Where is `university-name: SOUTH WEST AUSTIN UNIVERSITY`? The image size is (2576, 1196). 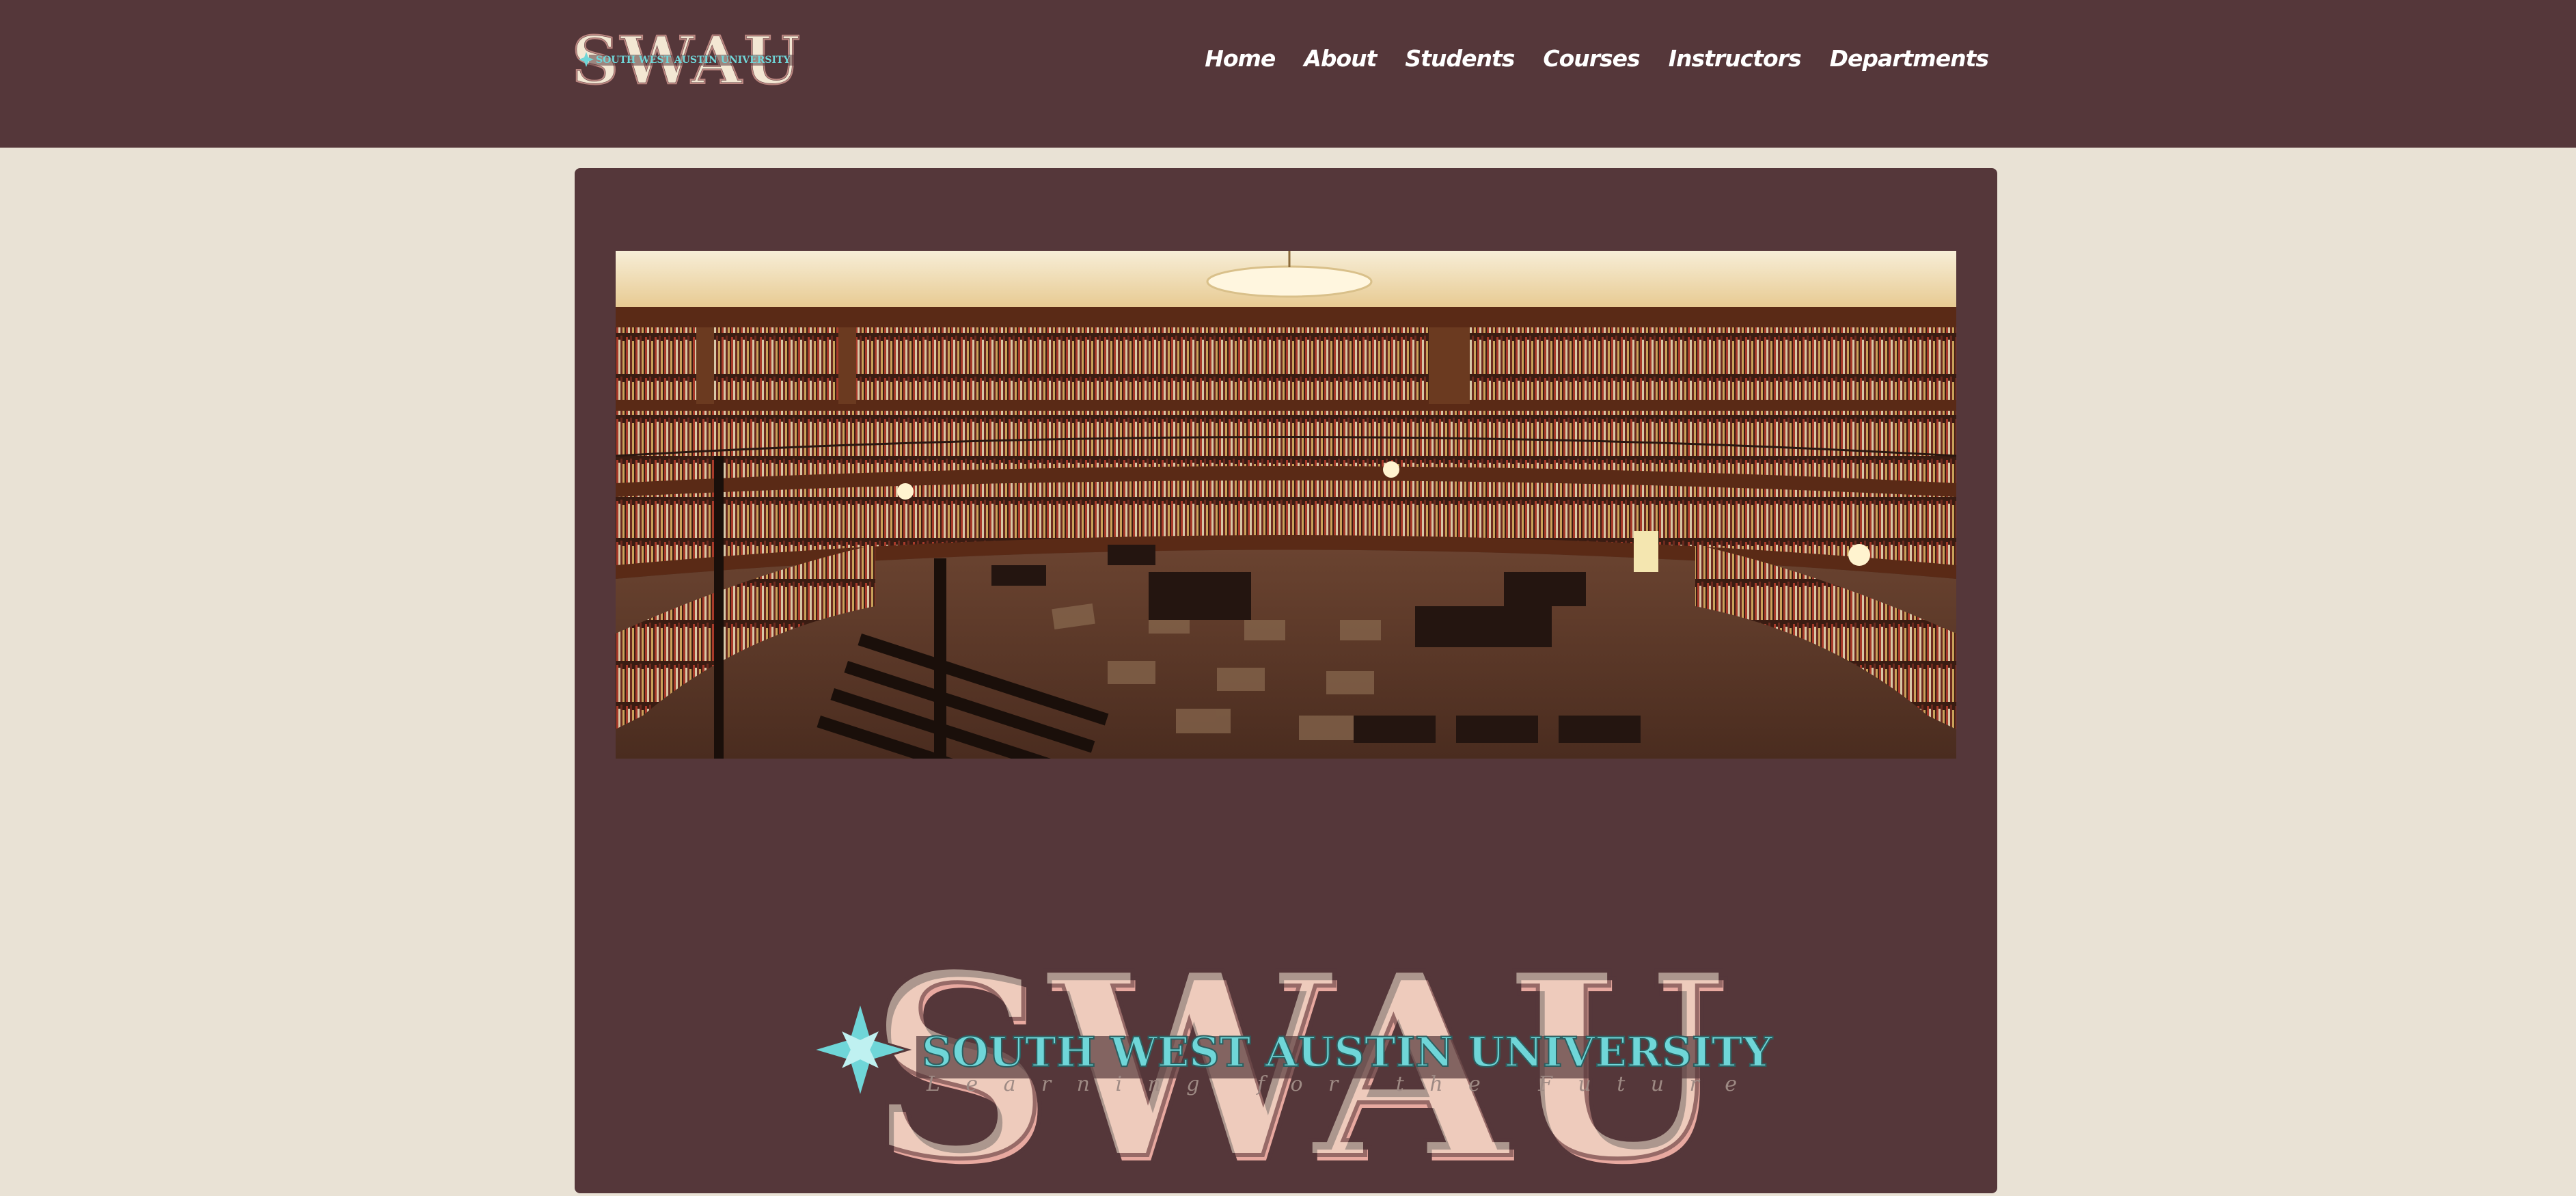 university-name: SOUTH WEST AUSTIN UNIVERSITY is located at coordinates (1347, 1052).